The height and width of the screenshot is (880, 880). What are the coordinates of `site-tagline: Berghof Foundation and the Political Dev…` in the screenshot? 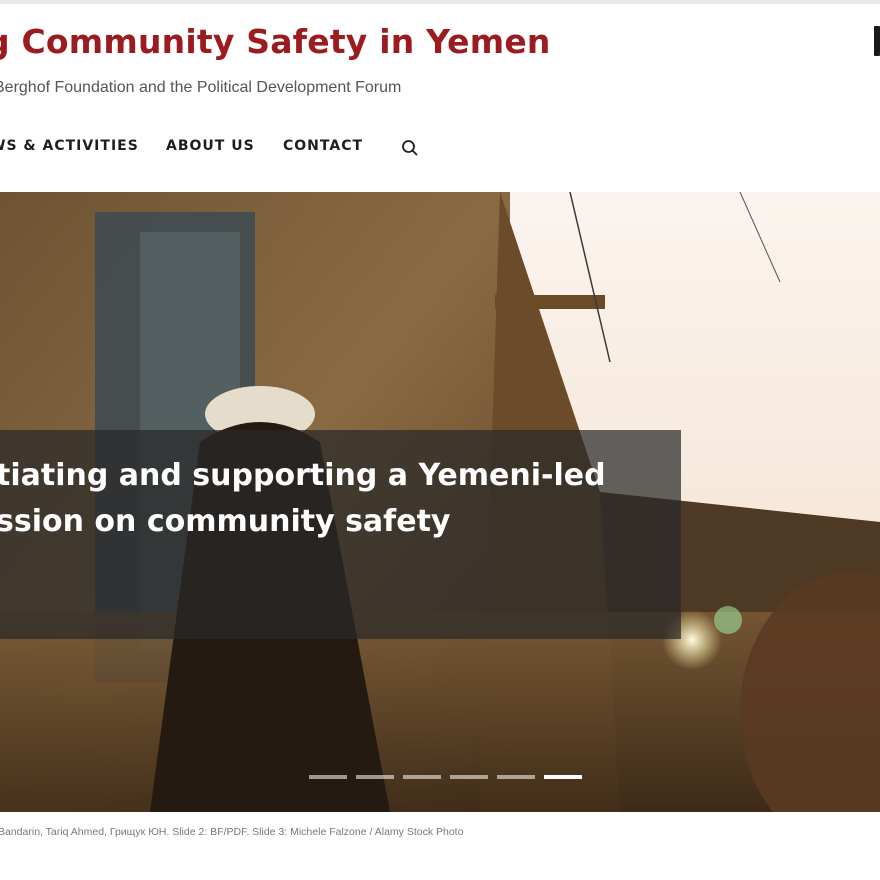 It's located at (201, 87).